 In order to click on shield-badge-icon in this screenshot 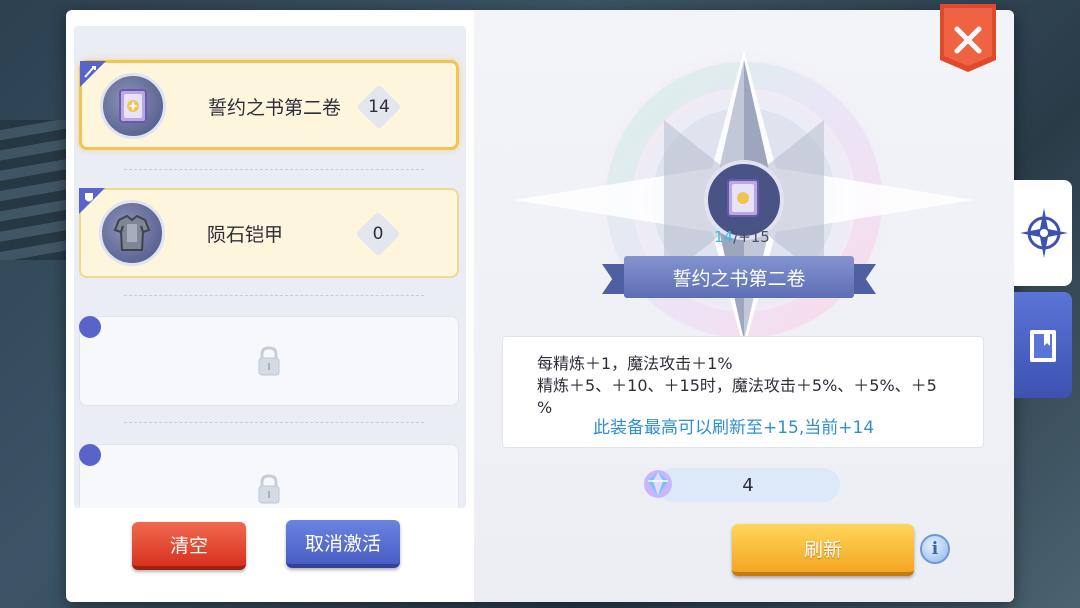, I will do `click(92, 201)`.